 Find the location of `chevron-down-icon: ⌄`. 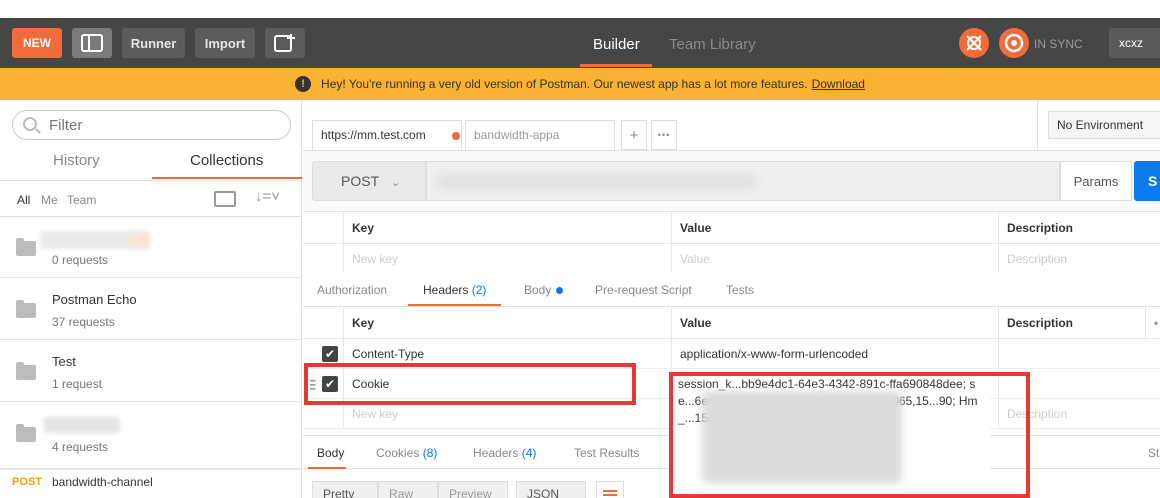

chevron-down-icon: ⌄ is located at coordinates (396, 183).